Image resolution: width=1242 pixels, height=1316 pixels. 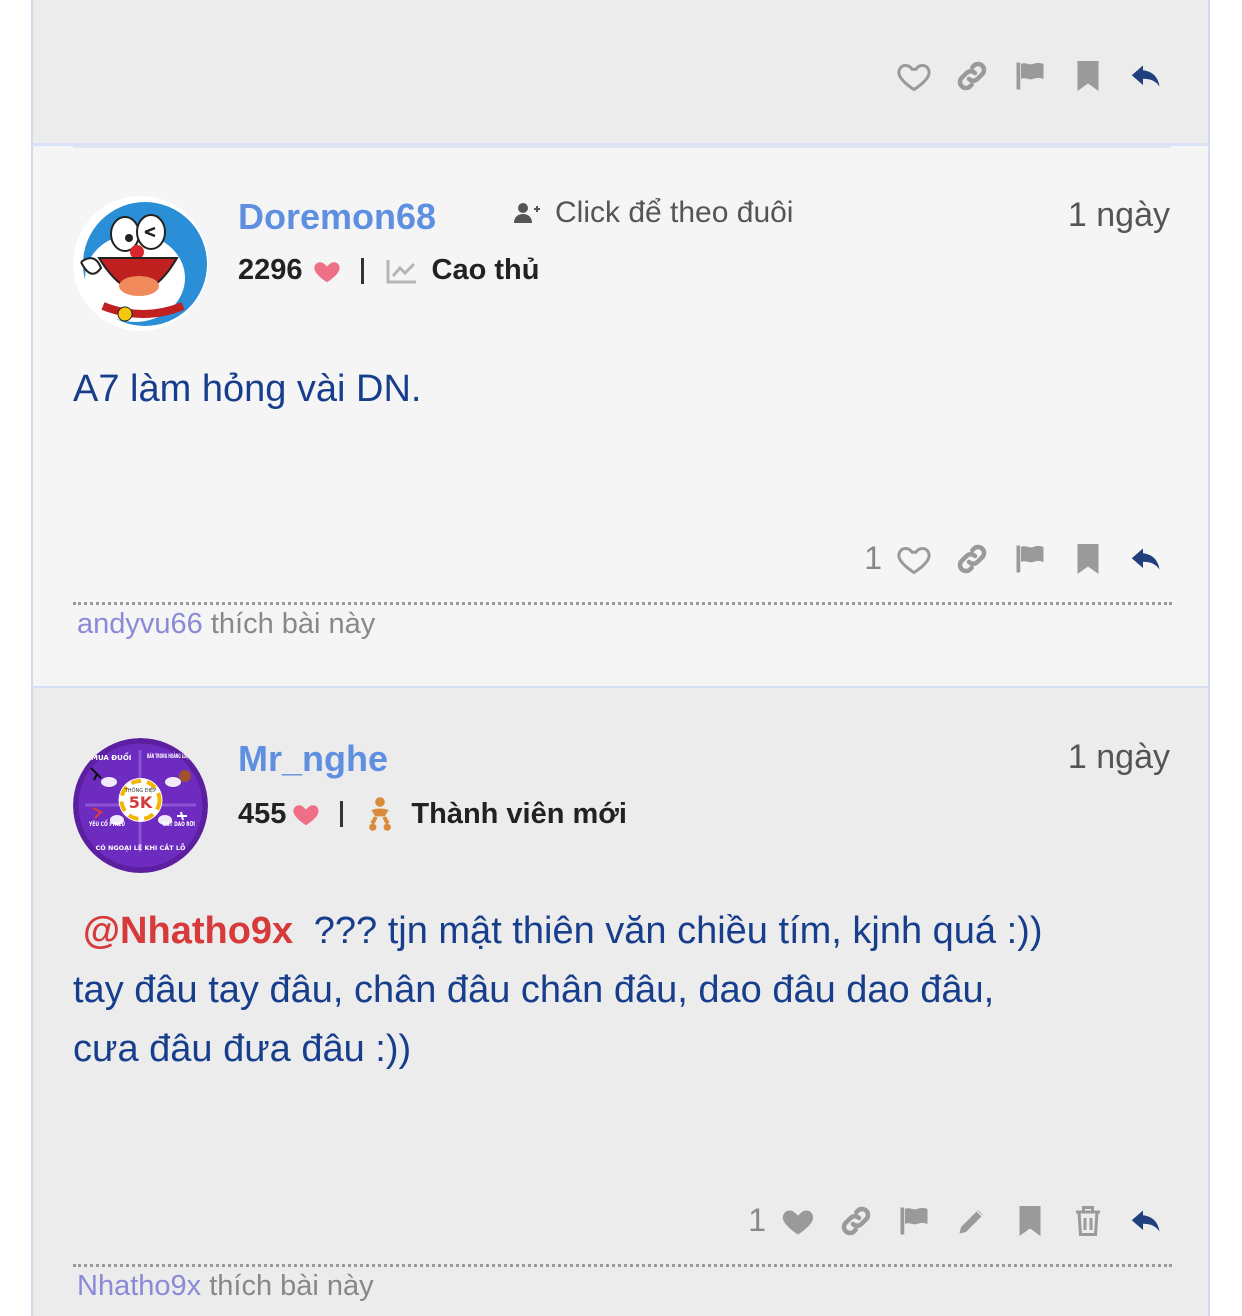 I want to click on likes-summary: andyvu66 thích bài này, so click(x=226, y=624).